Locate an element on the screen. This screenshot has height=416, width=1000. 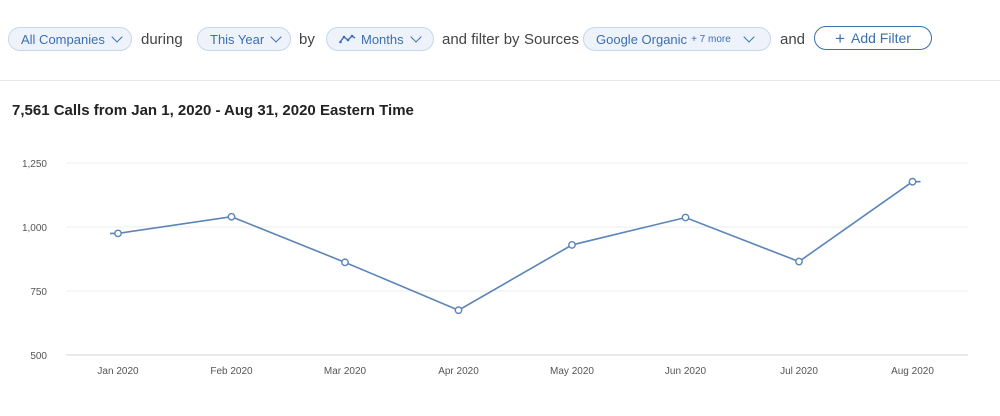
x-tick-label: Jun 2020 is located at coordinates (686, 371).